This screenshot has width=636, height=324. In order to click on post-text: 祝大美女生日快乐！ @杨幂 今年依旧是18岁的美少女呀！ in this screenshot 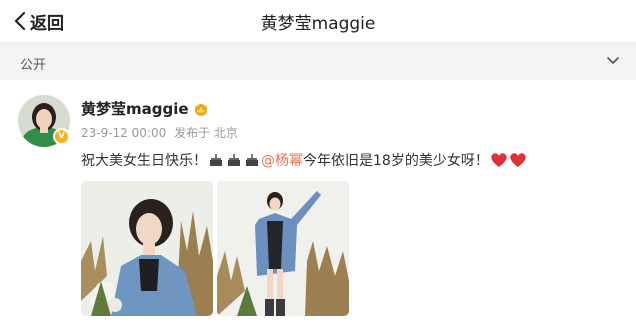, I will do `click(304, 160)`.